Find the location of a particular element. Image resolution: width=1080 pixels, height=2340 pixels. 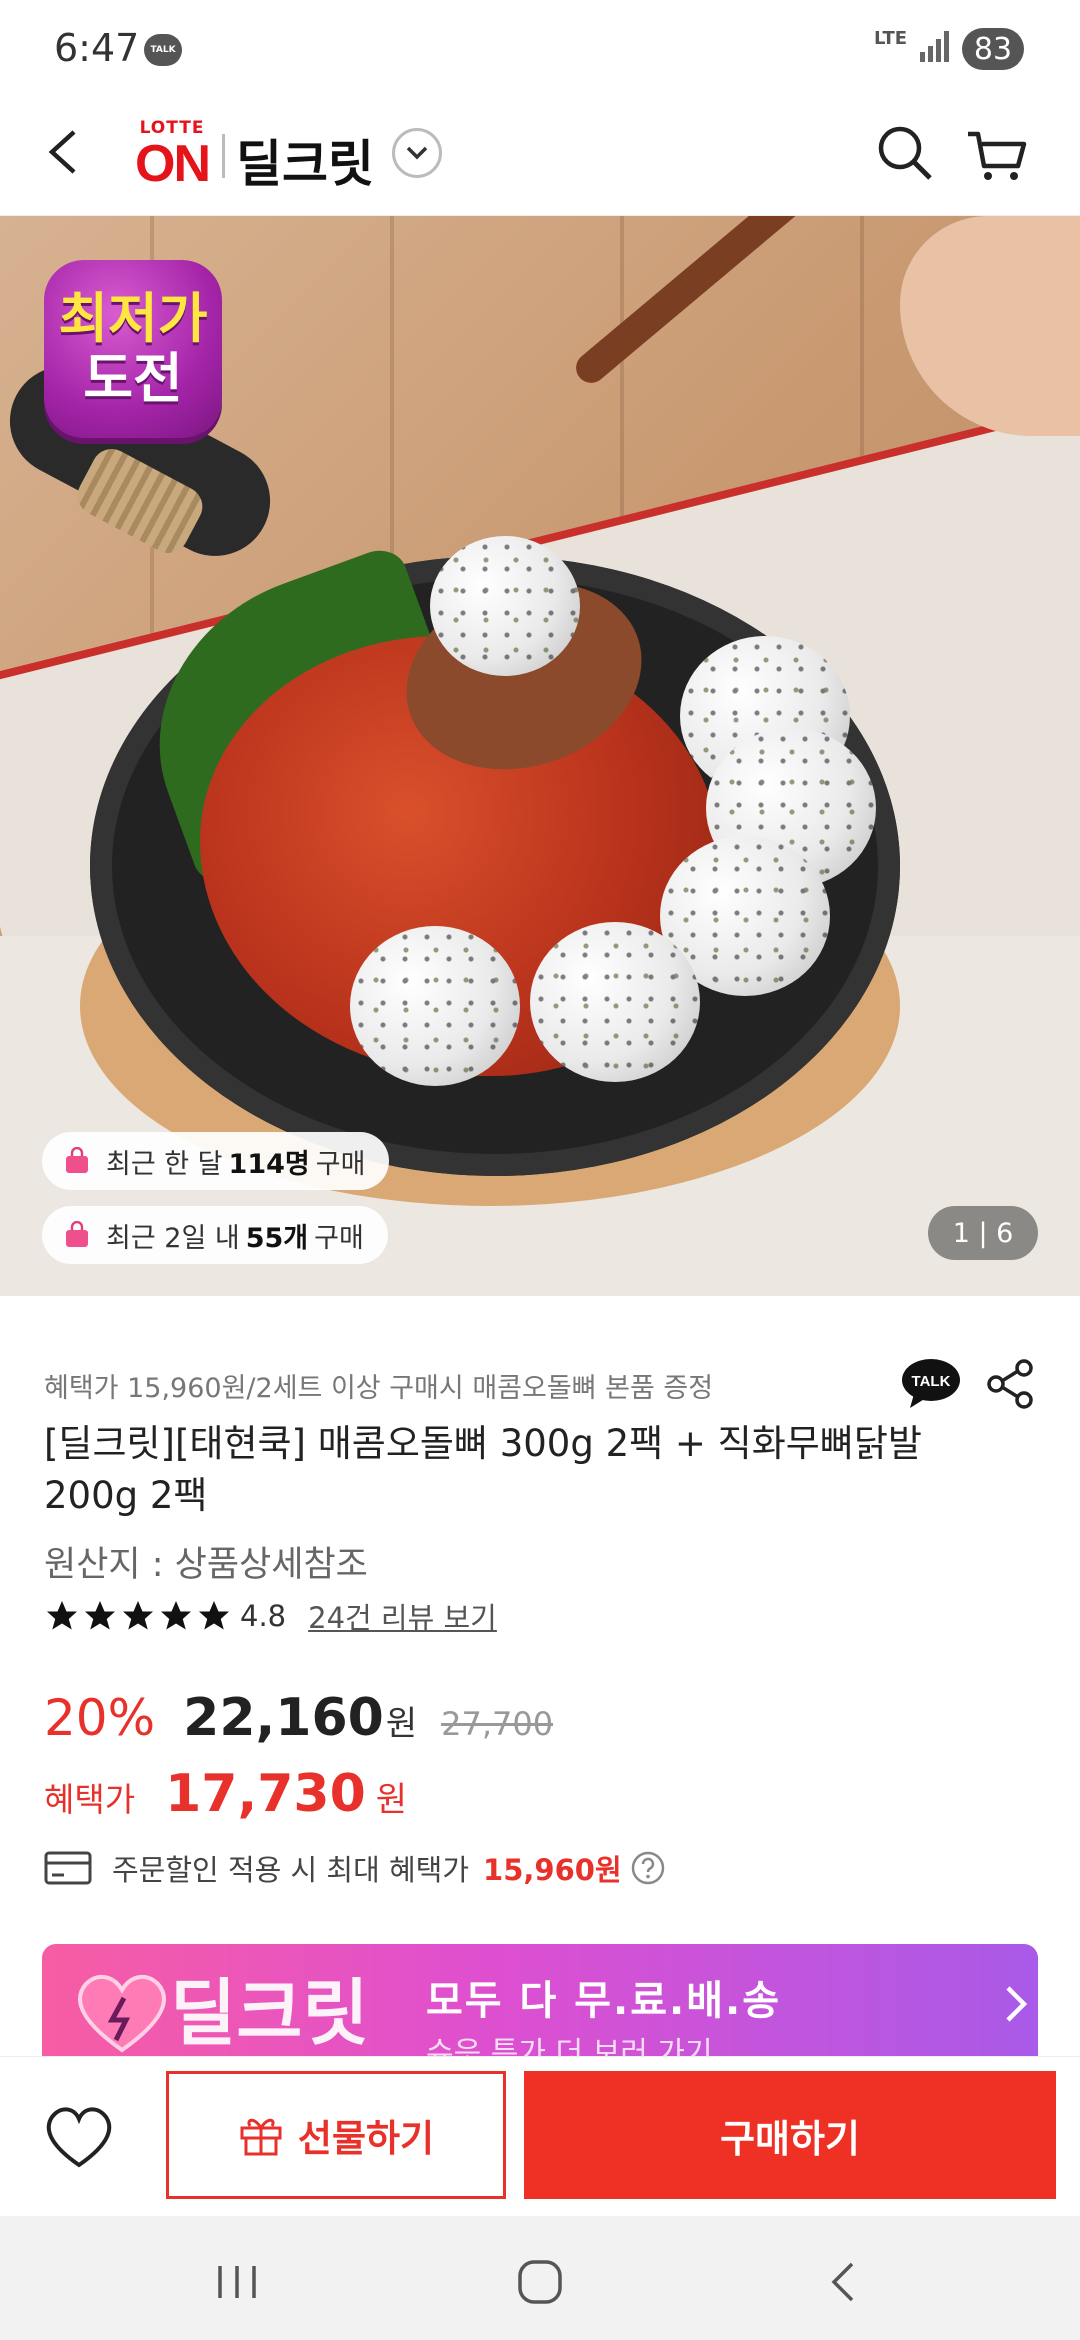

lte-indicator: LTE is located at coordinates (891, 38).